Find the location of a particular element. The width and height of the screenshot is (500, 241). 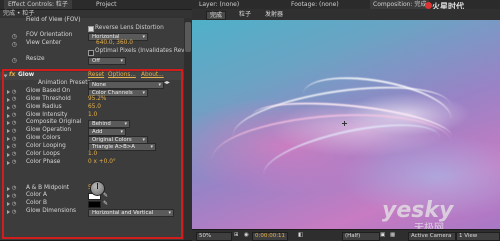

tab-label: Effect Controls: 粒子 is located at coordinates (38, 4).